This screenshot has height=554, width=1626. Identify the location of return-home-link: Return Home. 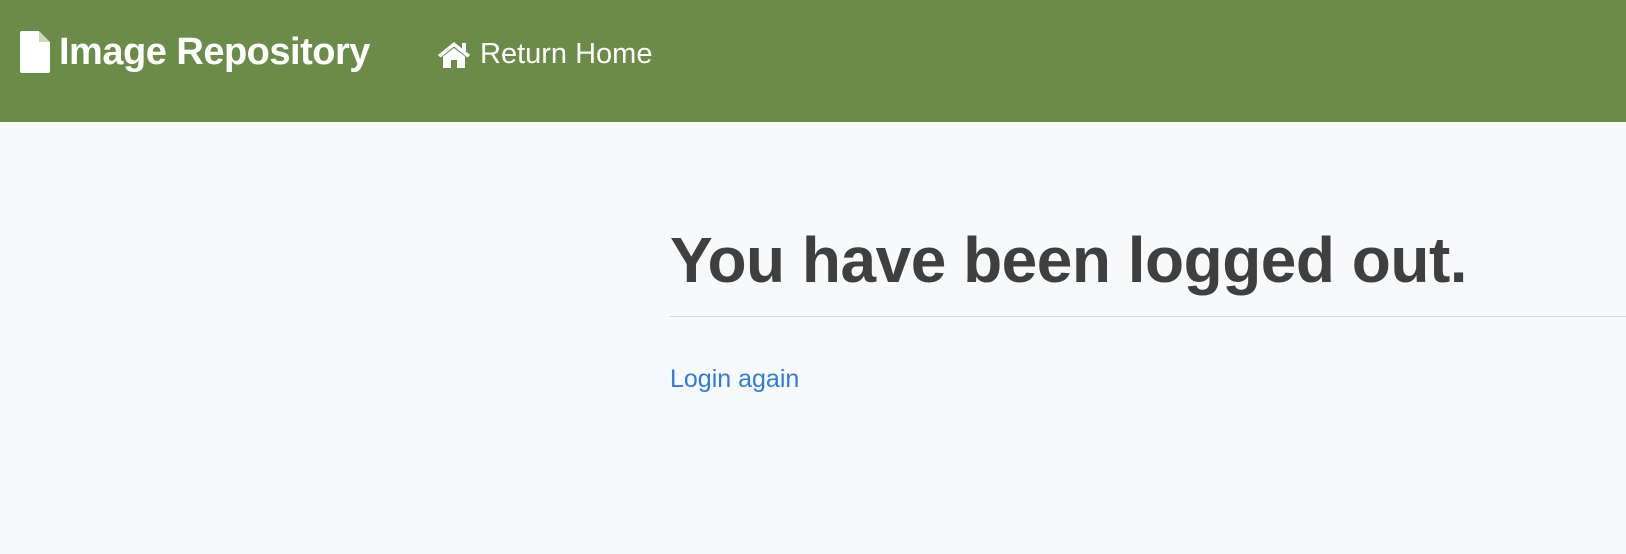
(544, 54).